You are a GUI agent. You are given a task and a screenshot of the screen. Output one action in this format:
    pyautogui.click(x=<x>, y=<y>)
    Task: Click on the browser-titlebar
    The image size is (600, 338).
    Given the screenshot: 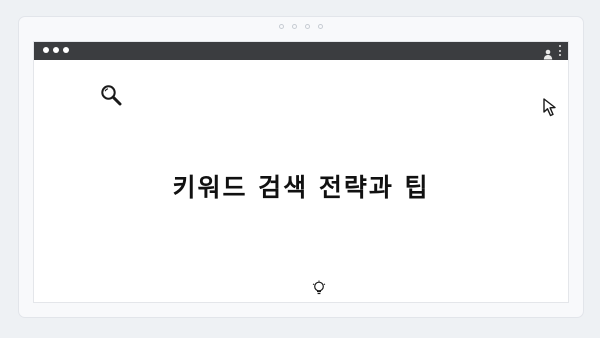 What is the action you would take?
    pyautogui.click(x=301, y=51)
    